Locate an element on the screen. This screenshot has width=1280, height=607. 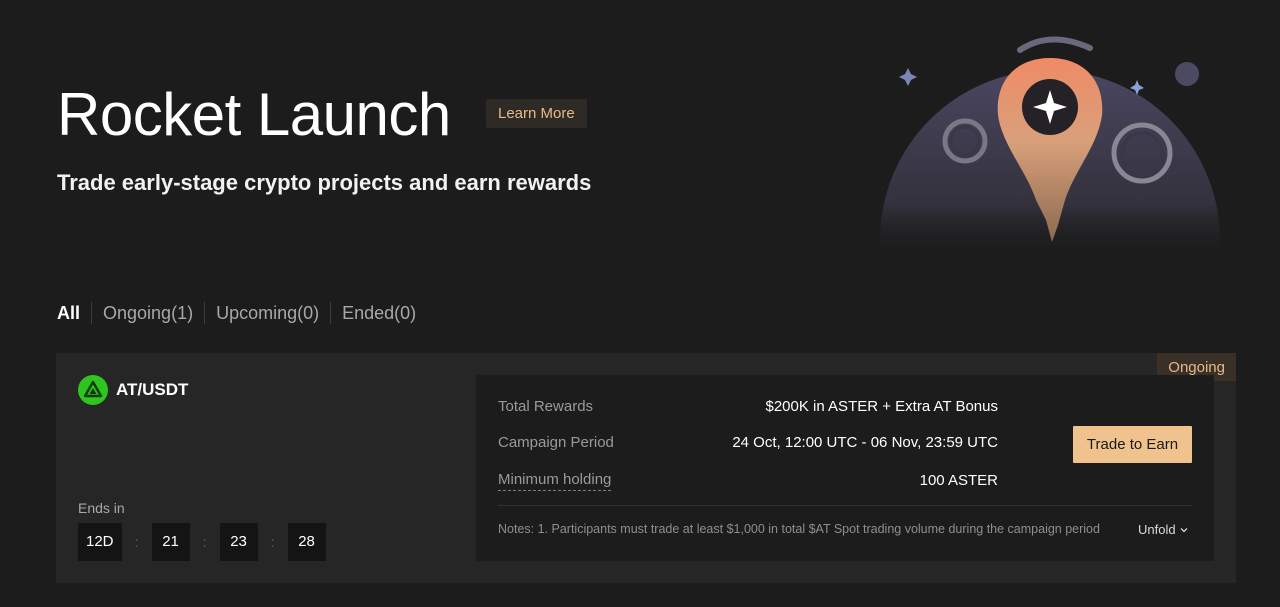
minimum-holding-row: Minimum holding 100 ASTER is located at coordinates (748, 481).